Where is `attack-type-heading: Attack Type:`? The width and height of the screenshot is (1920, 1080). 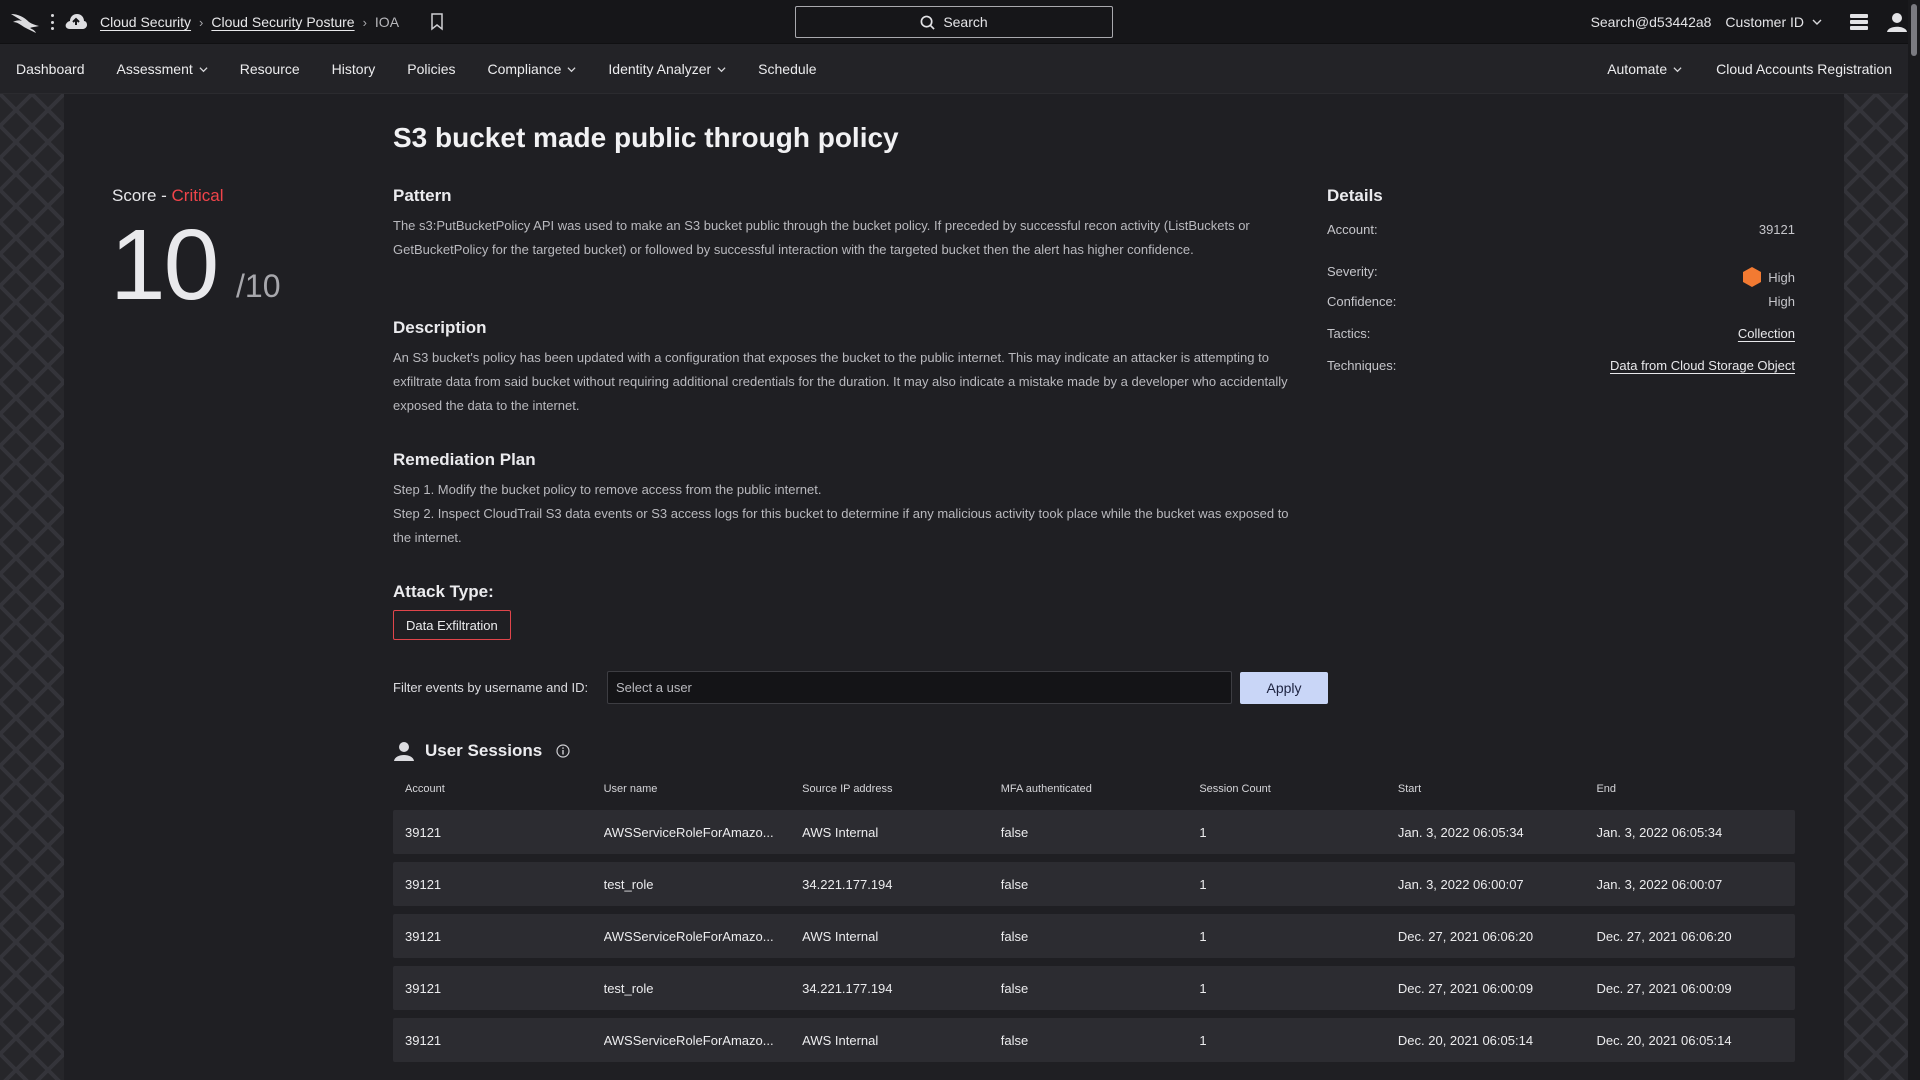
attack-type-heading: Attack Type: is located at coordinates (443, 591).